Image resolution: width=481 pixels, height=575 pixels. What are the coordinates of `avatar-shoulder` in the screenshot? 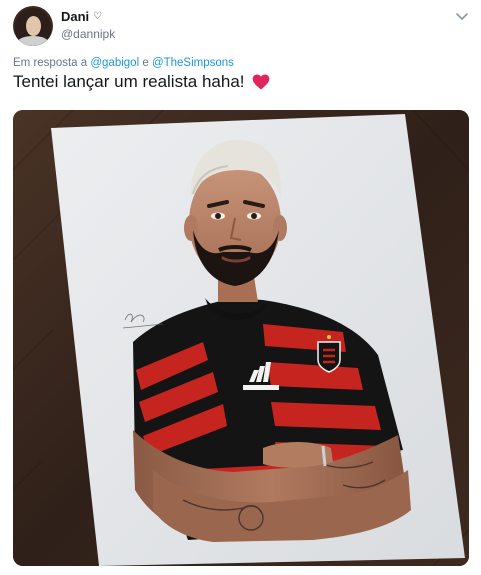 It's located at (33, 41).